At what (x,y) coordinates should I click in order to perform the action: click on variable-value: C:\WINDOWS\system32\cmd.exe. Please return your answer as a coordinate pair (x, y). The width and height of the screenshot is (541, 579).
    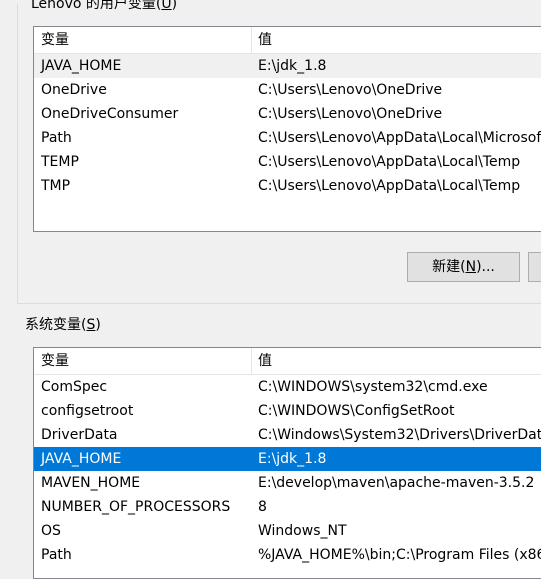
    Looking at the image, I should click on (373, 387).